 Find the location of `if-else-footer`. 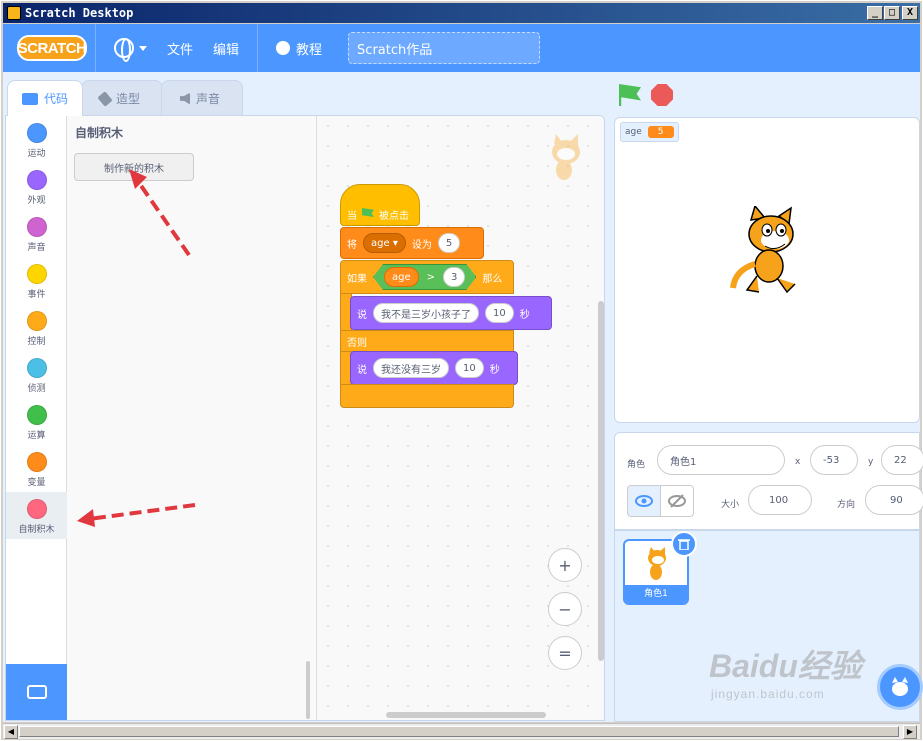

if-else-footer is located at coordinates (427, 396).